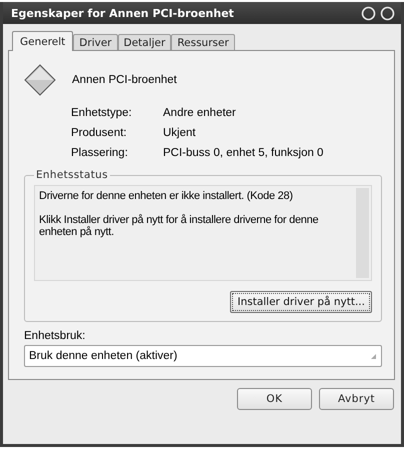 Image resolution: width=404 pixels, height=449 pixels. What do you see at coordinates (102, 113) in the screenshot?
I see `property-label: Enhetstype:` at bounding box center [102, 113].